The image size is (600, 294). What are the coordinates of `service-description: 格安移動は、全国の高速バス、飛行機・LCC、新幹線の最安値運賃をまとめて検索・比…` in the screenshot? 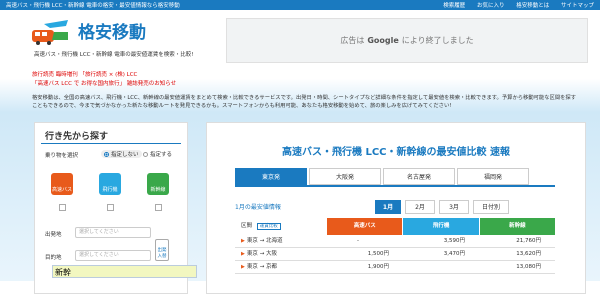 It's located at (304, 102).